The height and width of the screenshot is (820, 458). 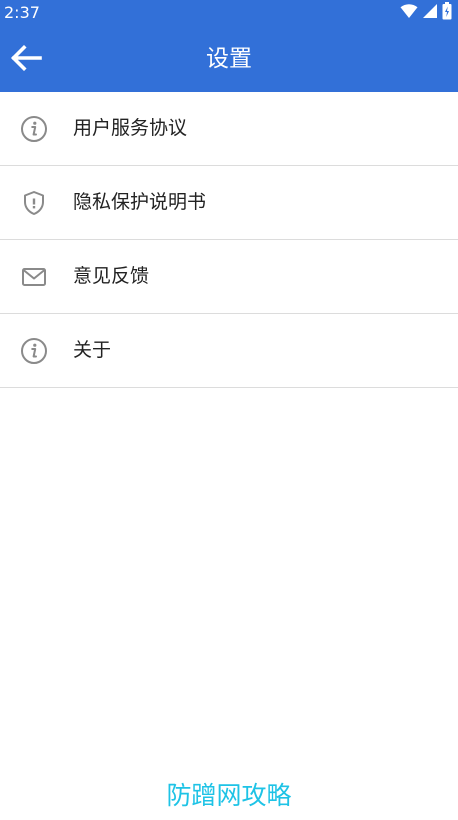 What do you see at coordinates (229, 351) in the screenshot?
I see `menu-item-about: 关于` at bounding box center [229, 351].